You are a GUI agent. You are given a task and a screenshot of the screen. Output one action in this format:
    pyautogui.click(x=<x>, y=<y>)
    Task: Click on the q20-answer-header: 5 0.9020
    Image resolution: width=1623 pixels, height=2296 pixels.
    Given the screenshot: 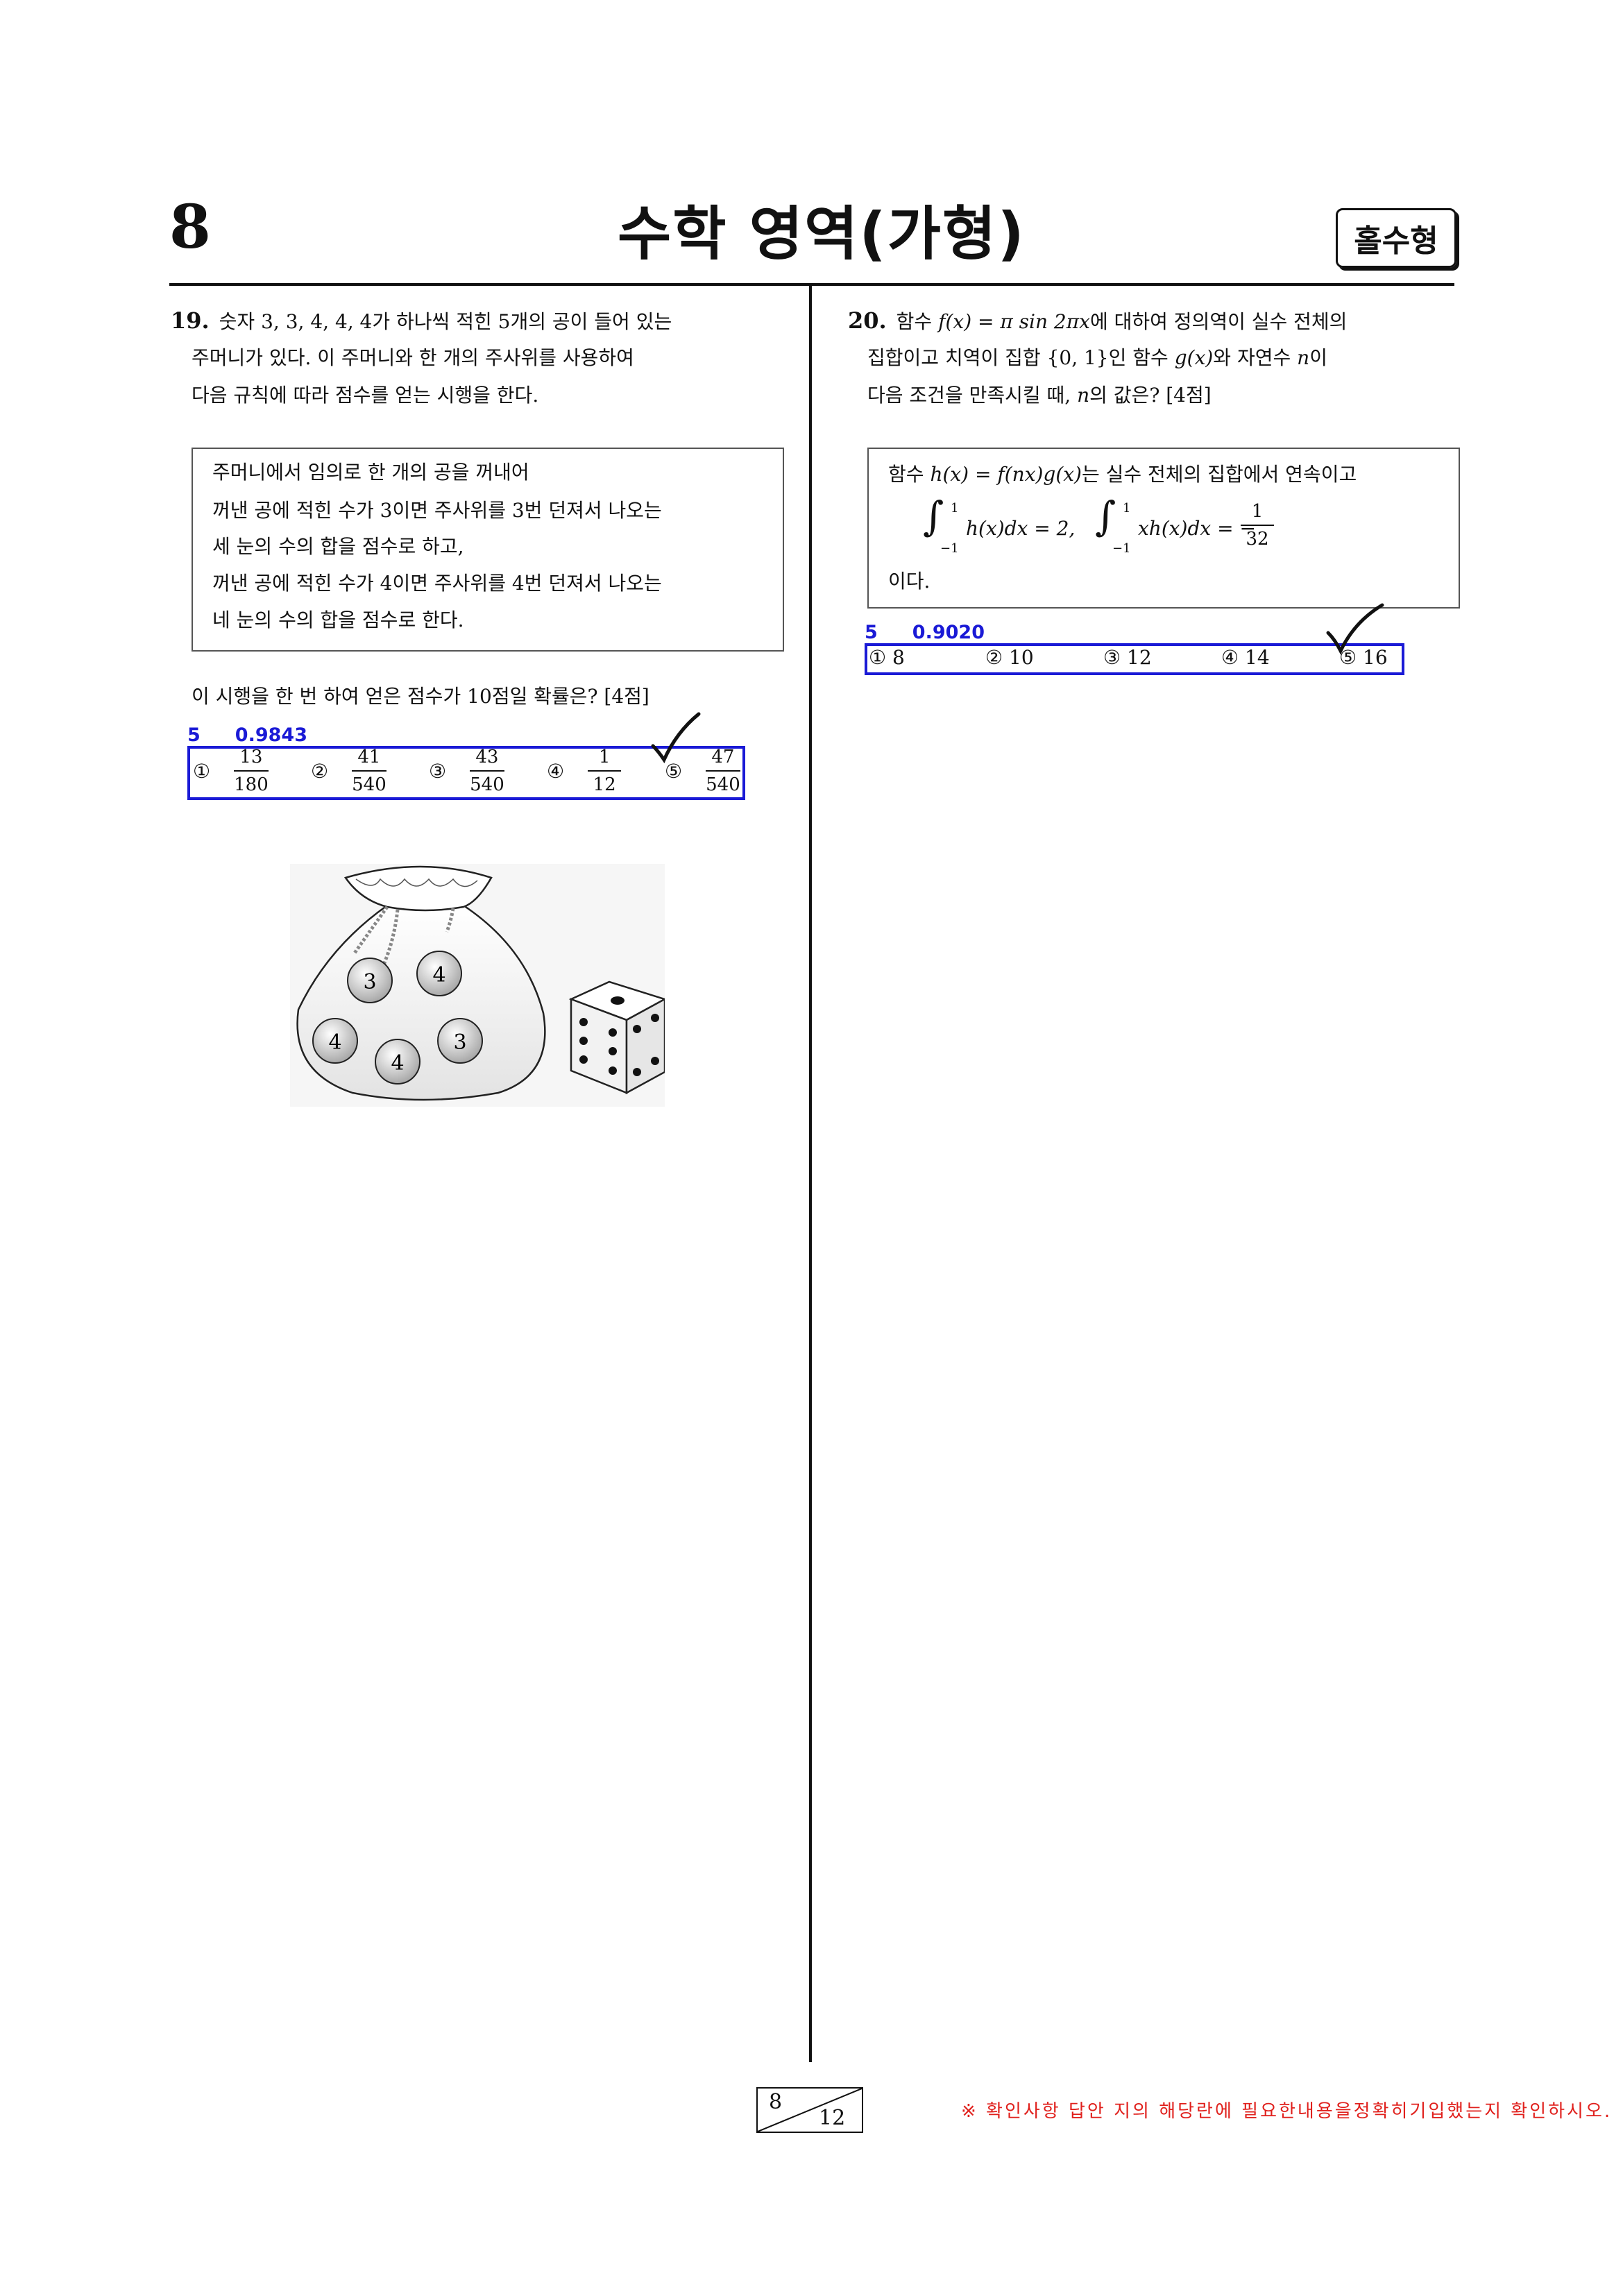 What is the action you would take?
    pyautogui.click(x=942, y=632)
    